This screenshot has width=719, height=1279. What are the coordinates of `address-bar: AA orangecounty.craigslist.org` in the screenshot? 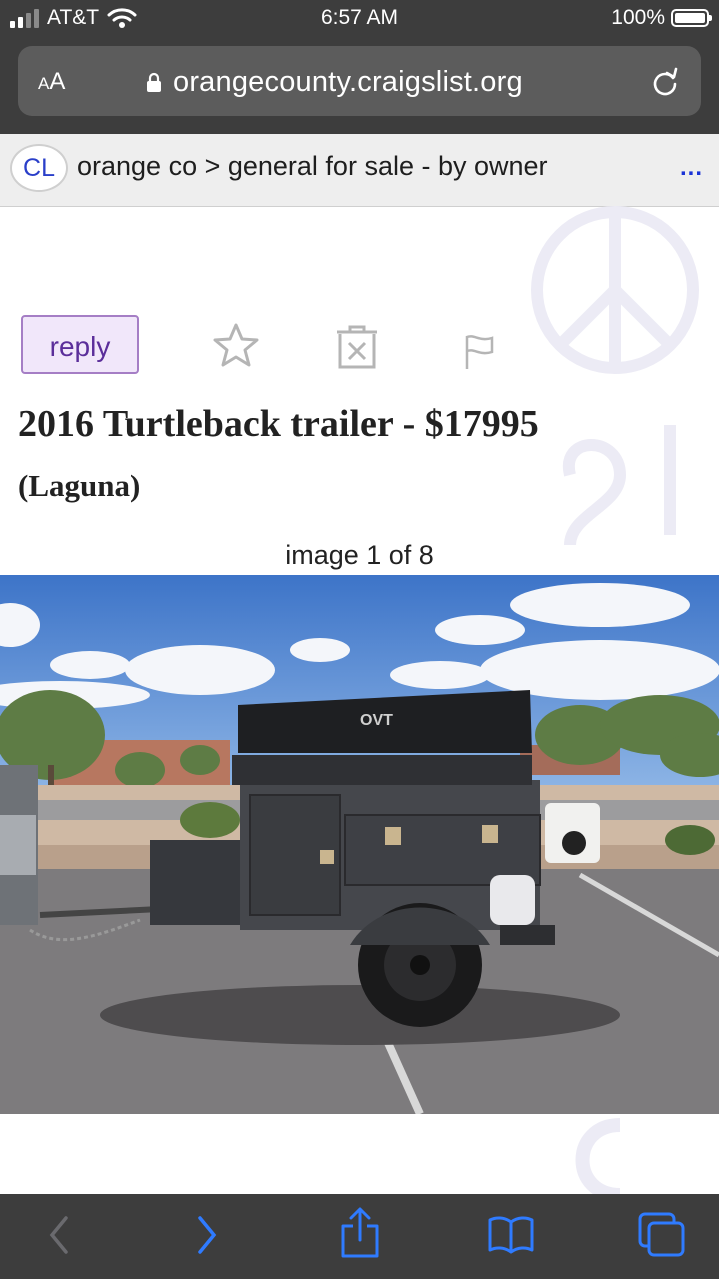 It's located at (359, 81).